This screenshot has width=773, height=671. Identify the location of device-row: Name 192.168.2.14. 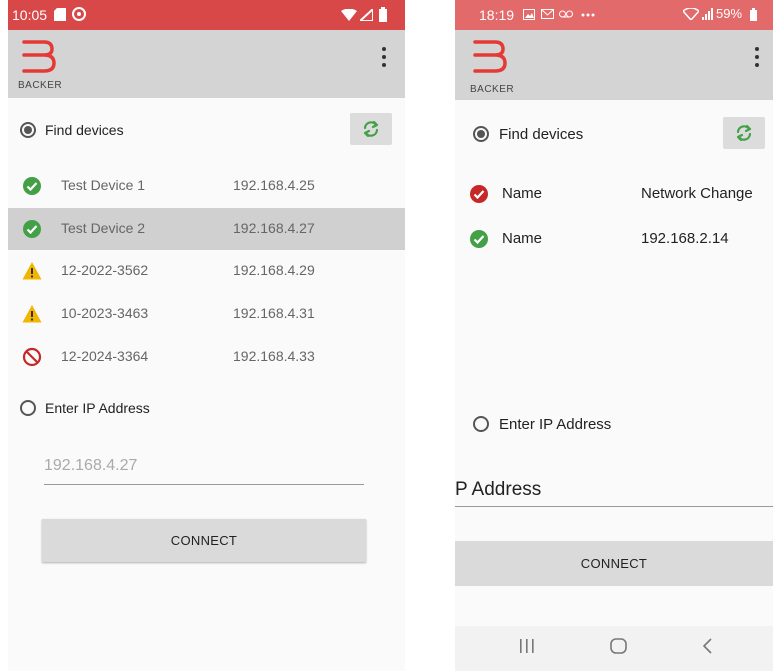
(614, 239).